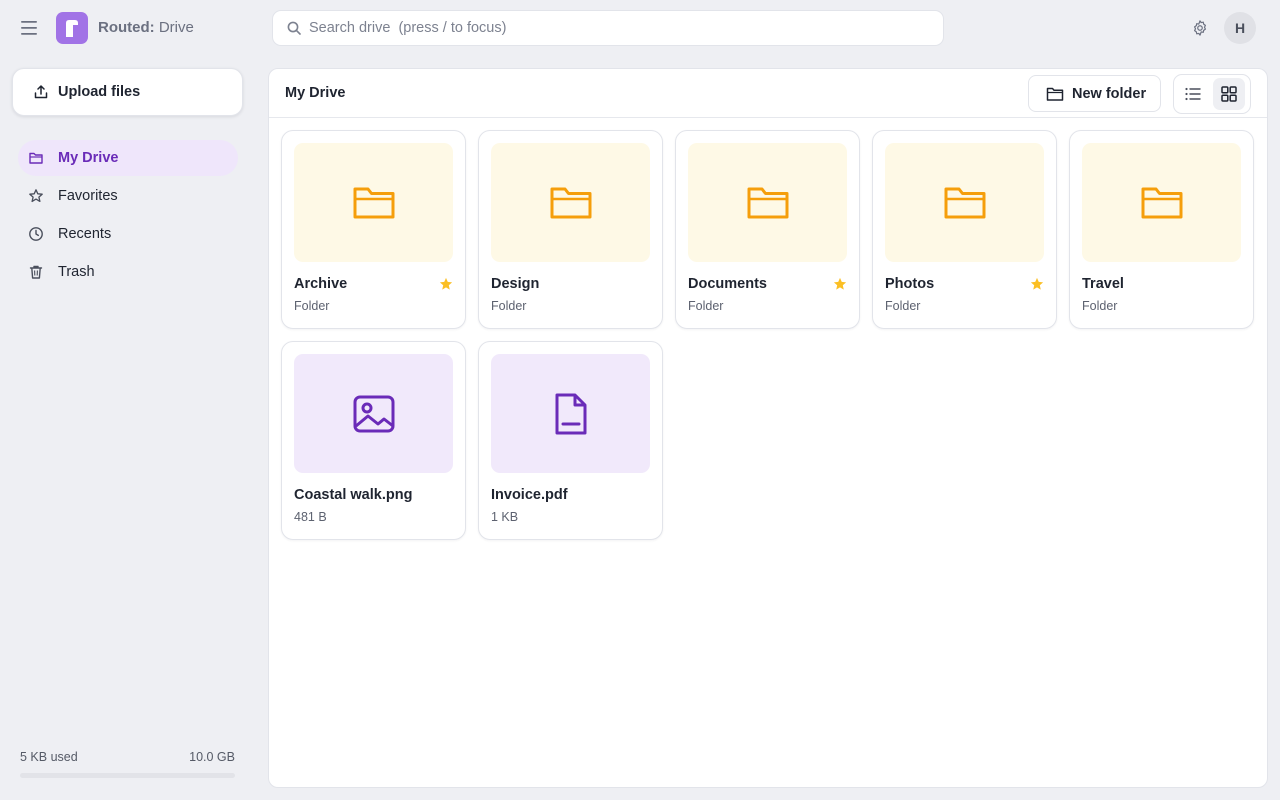 This screenshot has width=1280, height=800. Describe the element at coordinates (176, 27) in the screenshot. I see `app-name: Drive` at that location.